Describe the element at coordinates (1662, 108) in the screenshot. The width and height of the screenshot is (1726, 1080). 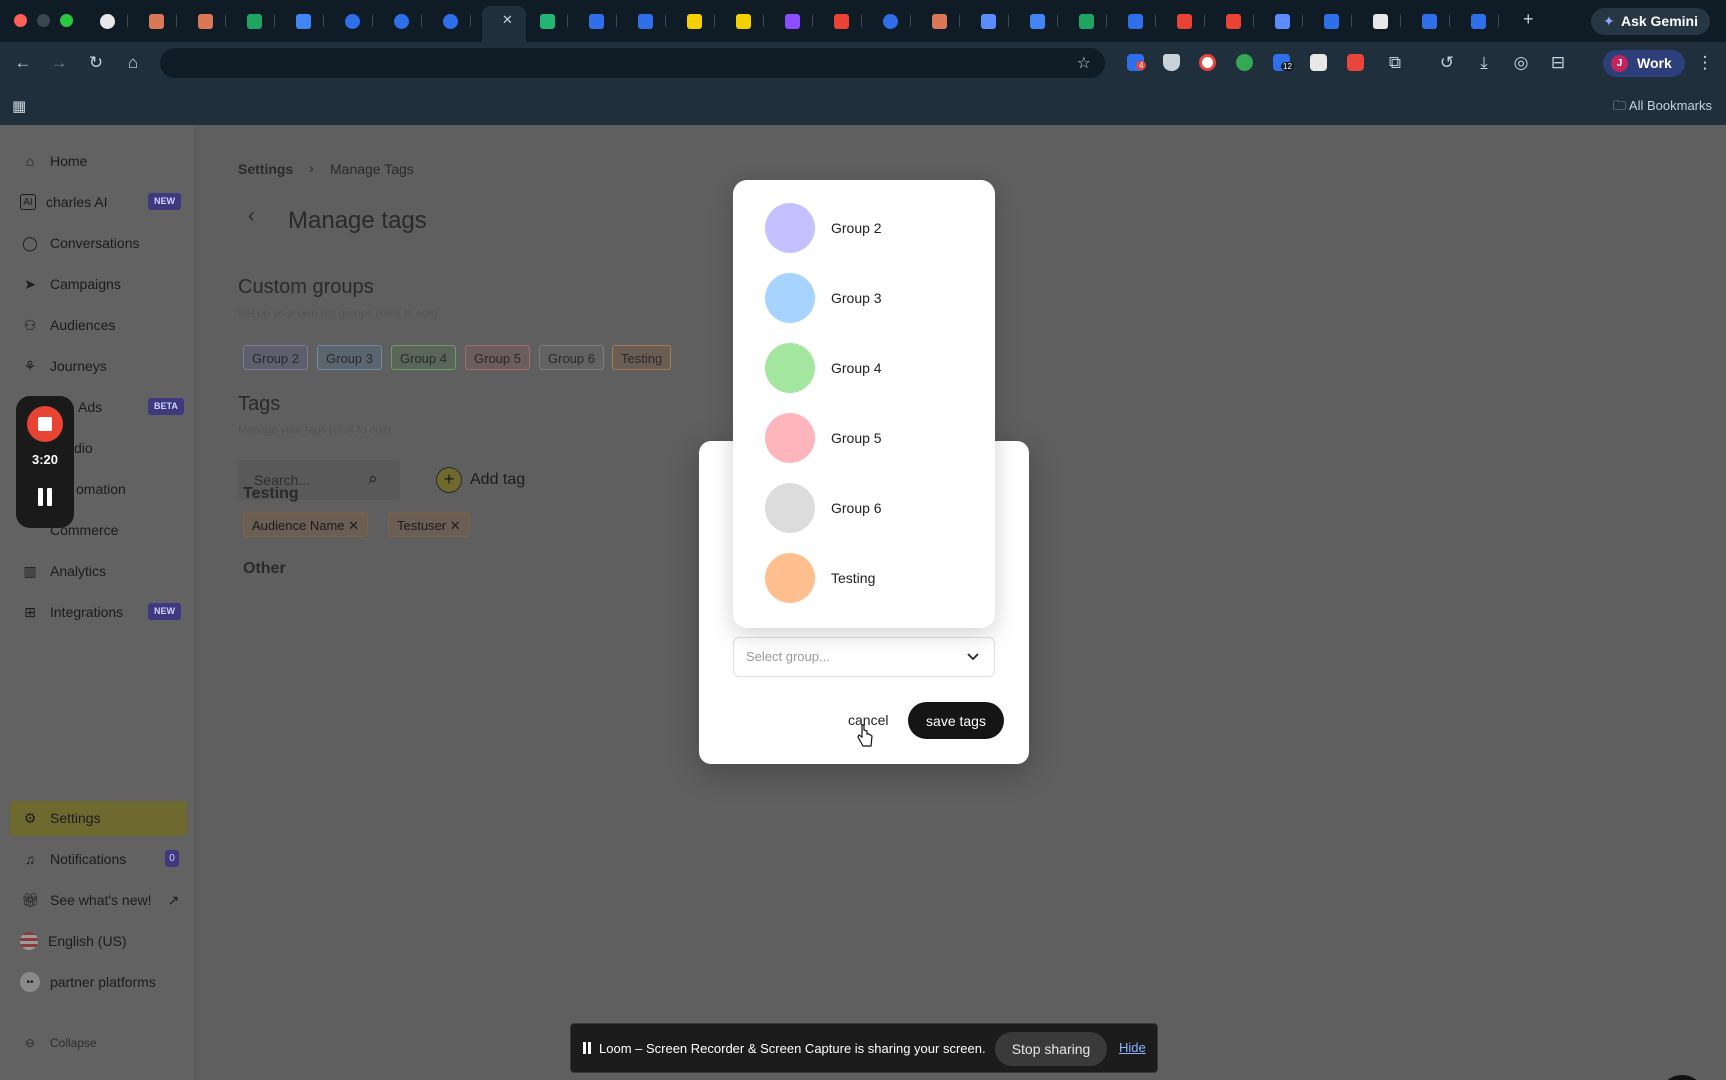
I see `all-bookmarks-button: 🗀 All Bookmarks` at that location.